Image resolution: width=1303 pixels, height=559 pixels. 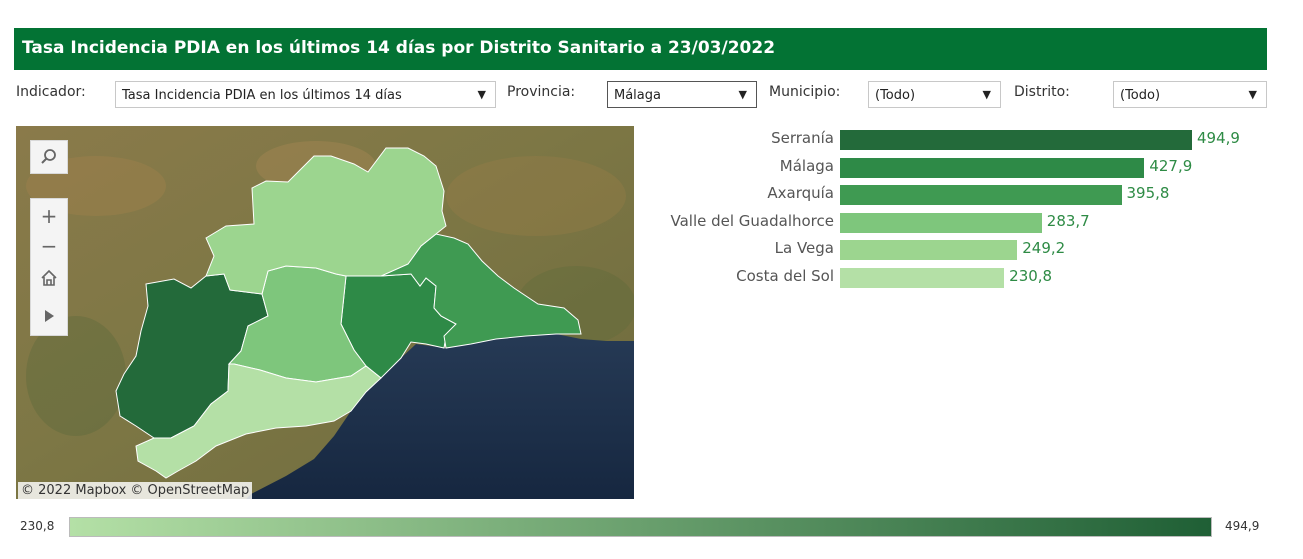 I want to click on zoom-out-icon: −, so click(x=49, y=246).